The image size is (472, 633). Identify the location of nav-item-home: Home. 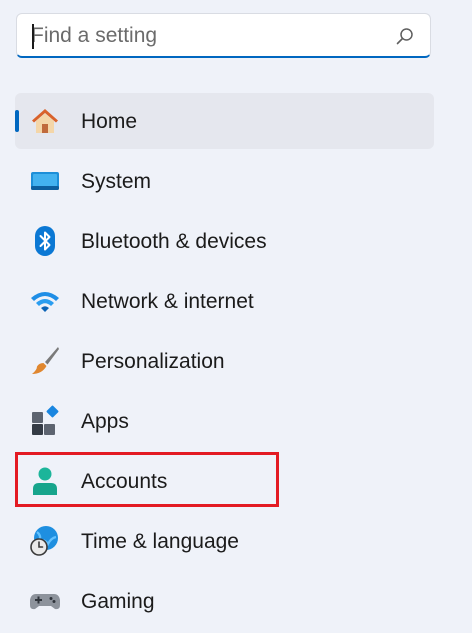
(224, 121).